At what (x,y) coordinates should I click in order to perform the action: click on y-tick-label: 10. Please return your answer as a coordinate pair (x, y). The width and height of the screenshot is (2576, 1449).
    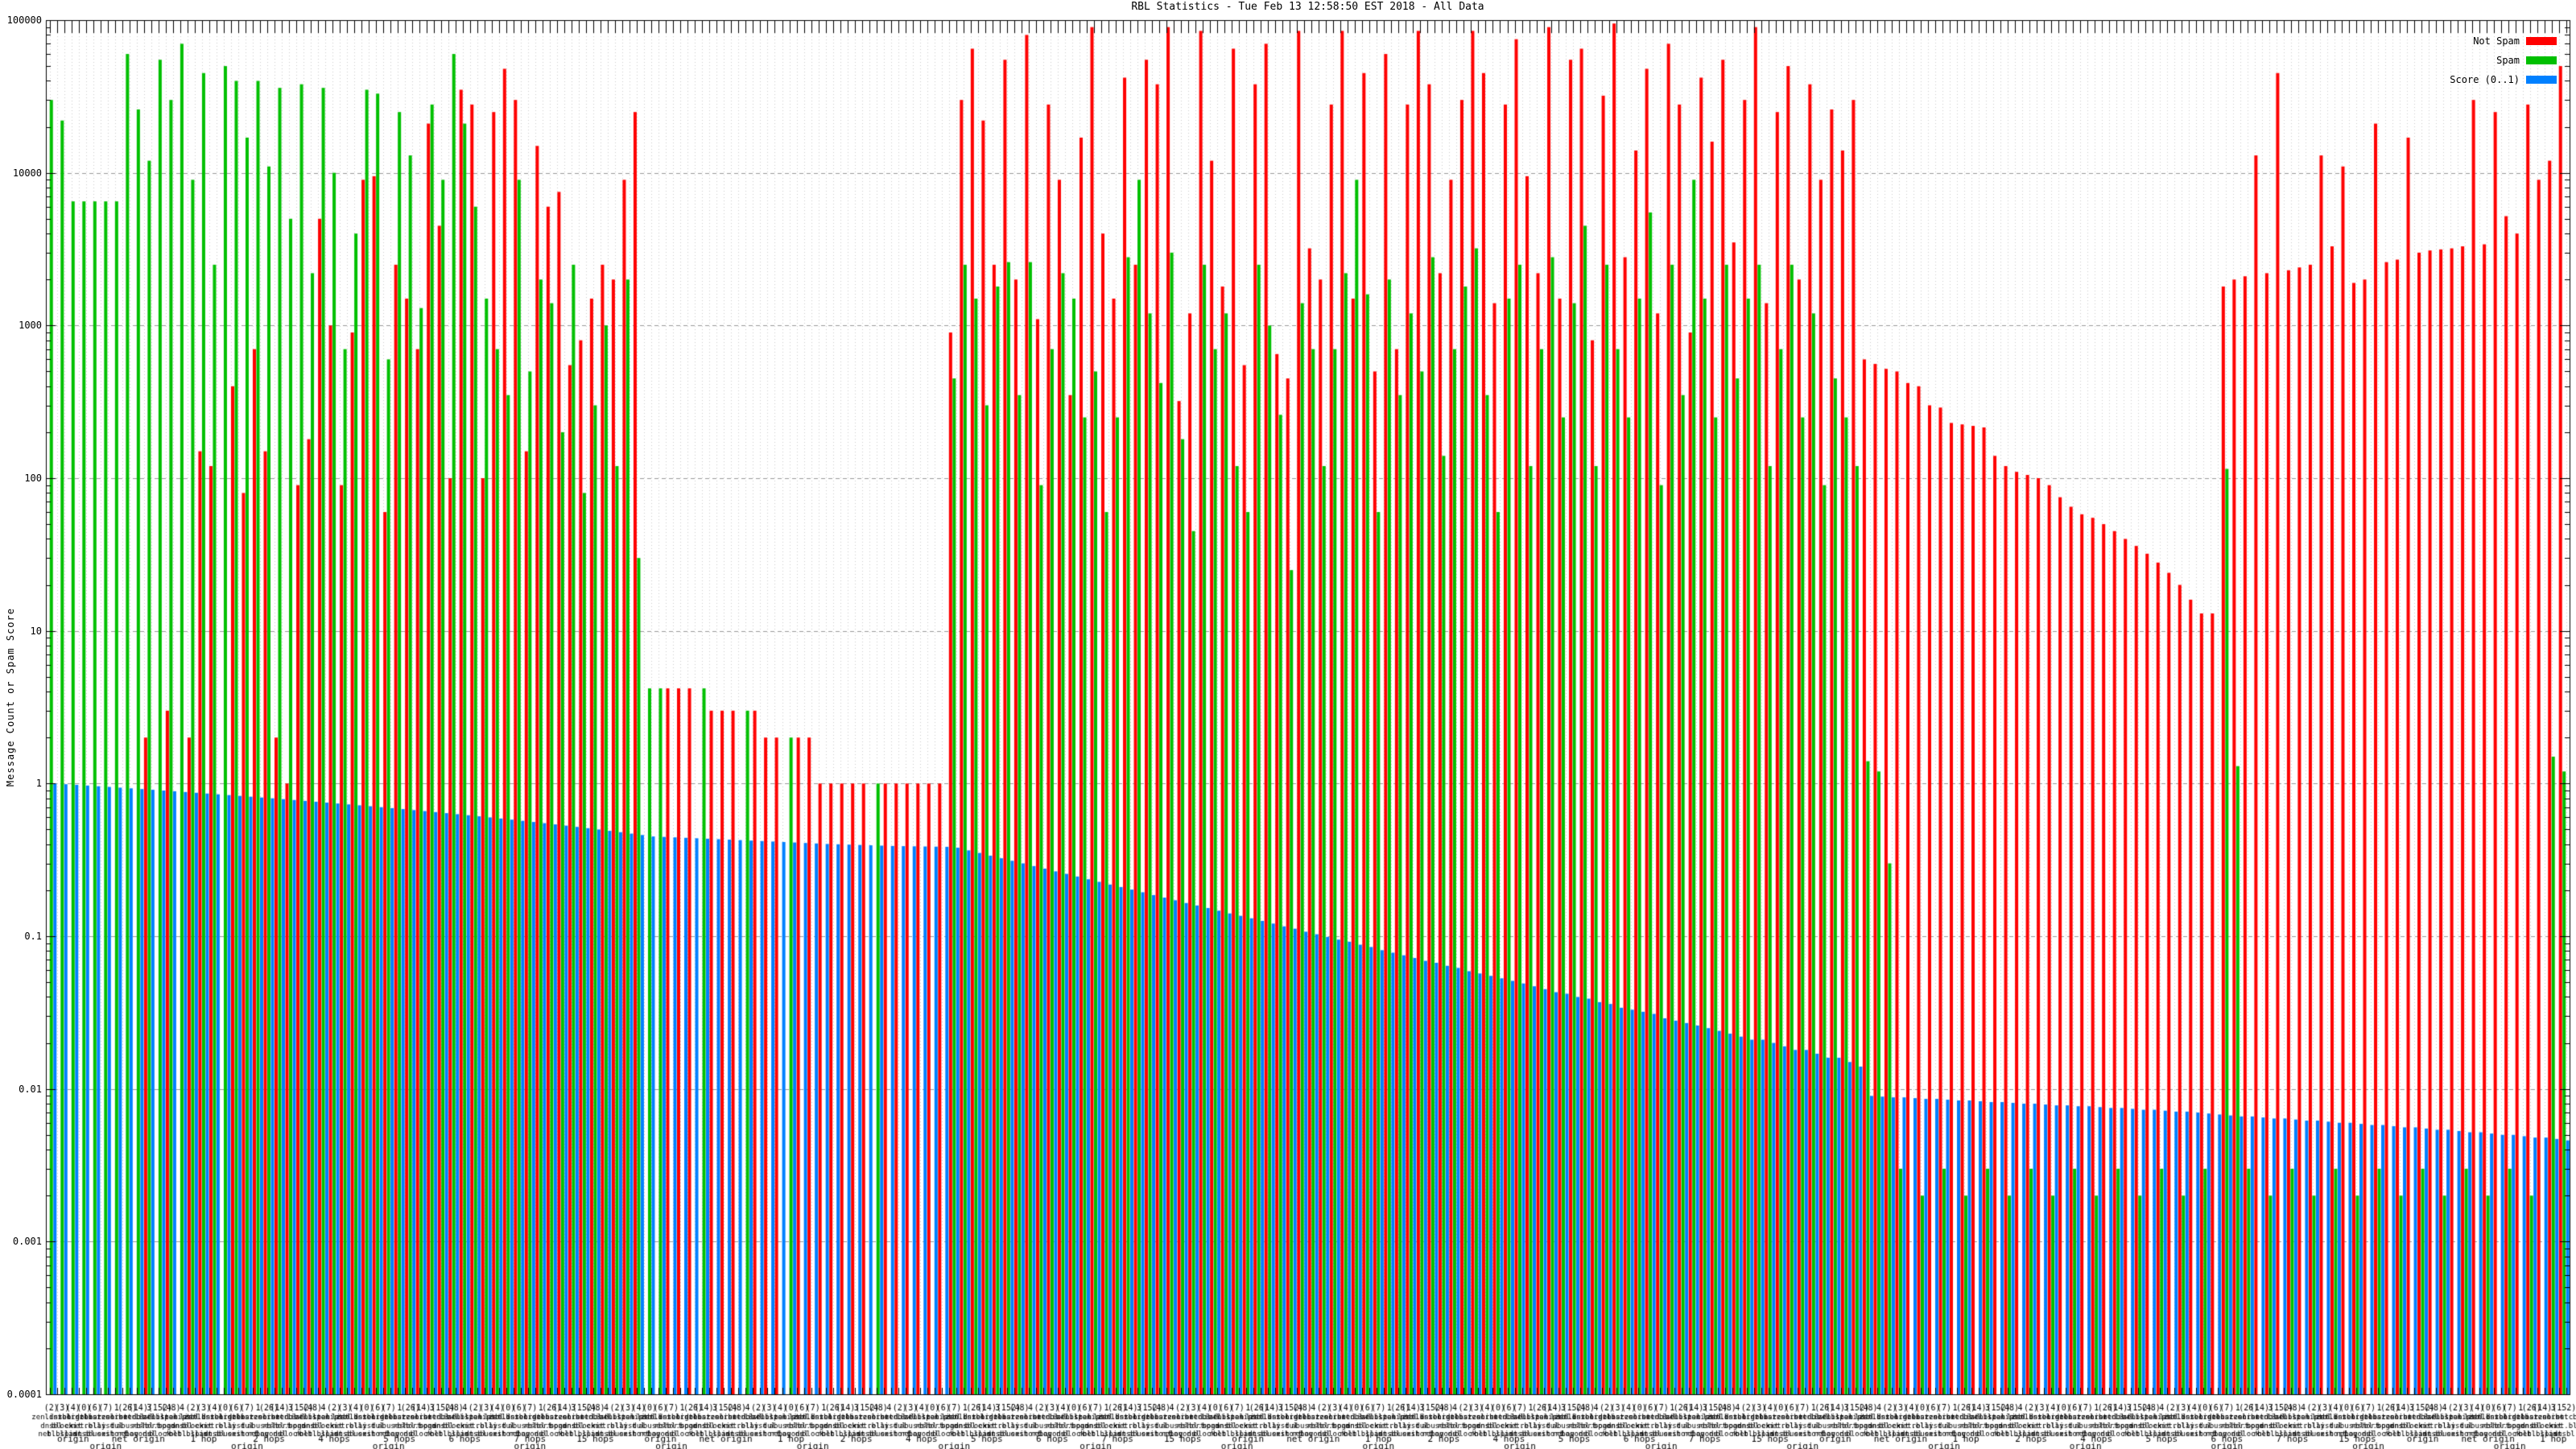
    Looking at the image, I should click on (36, 631).